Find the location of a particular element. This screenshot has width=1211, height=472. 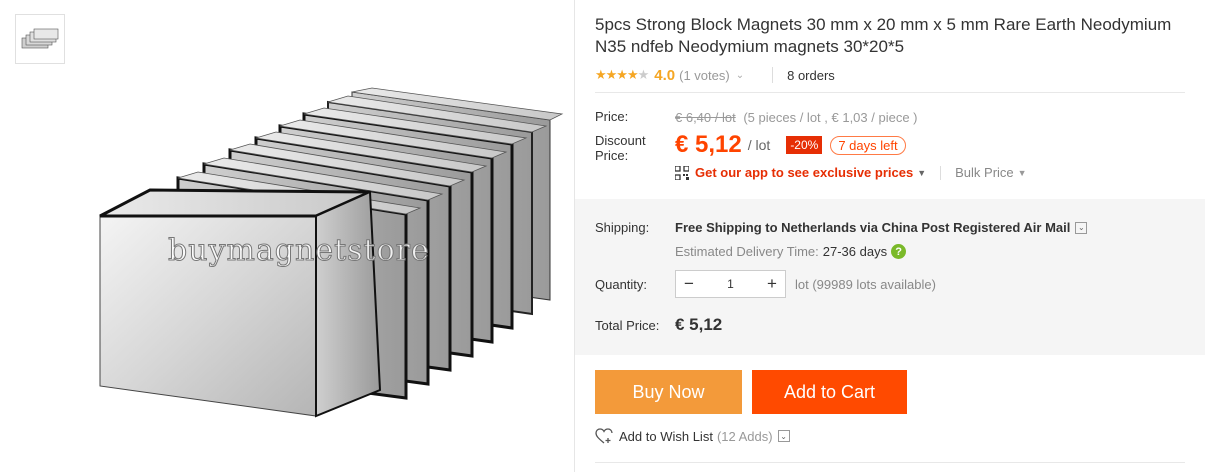

quantity-stepper: − 1 + is located at coordinates (730, 284).